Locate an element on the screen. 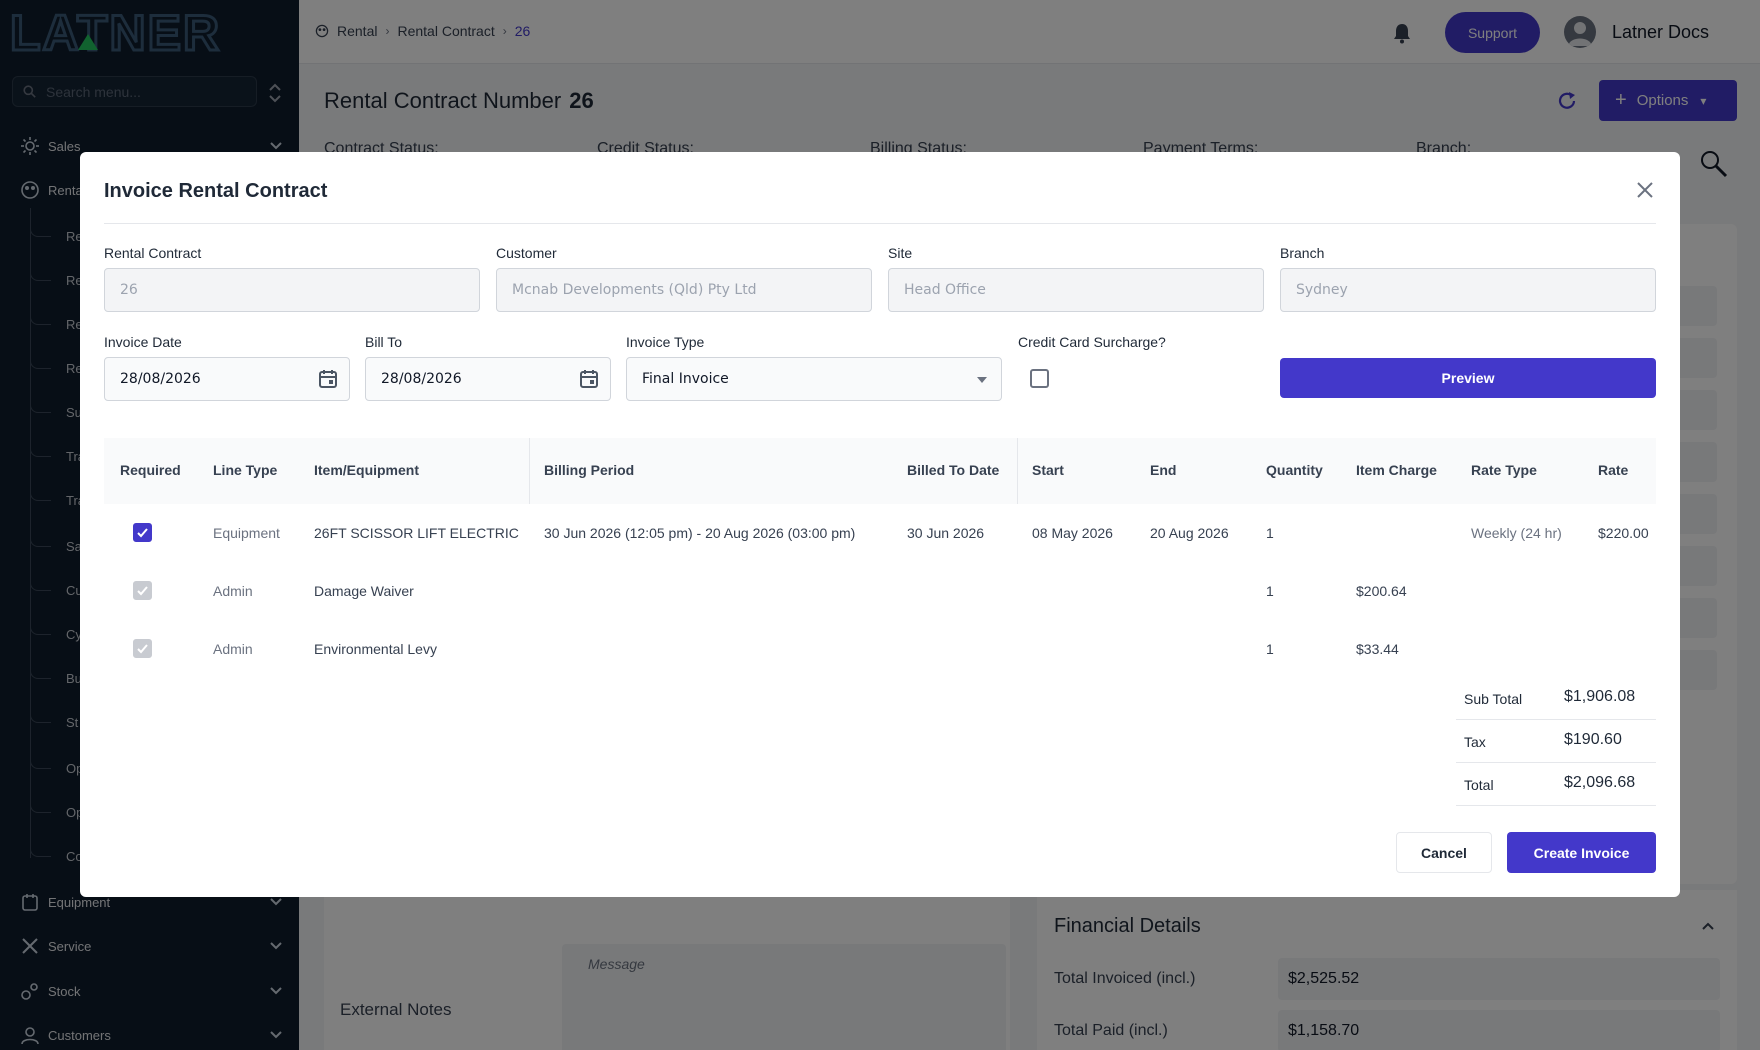 Image resolution: width=1760 pixels, height=1050 pixels. preview-button: Preview is located at coordinates (1468, 378).